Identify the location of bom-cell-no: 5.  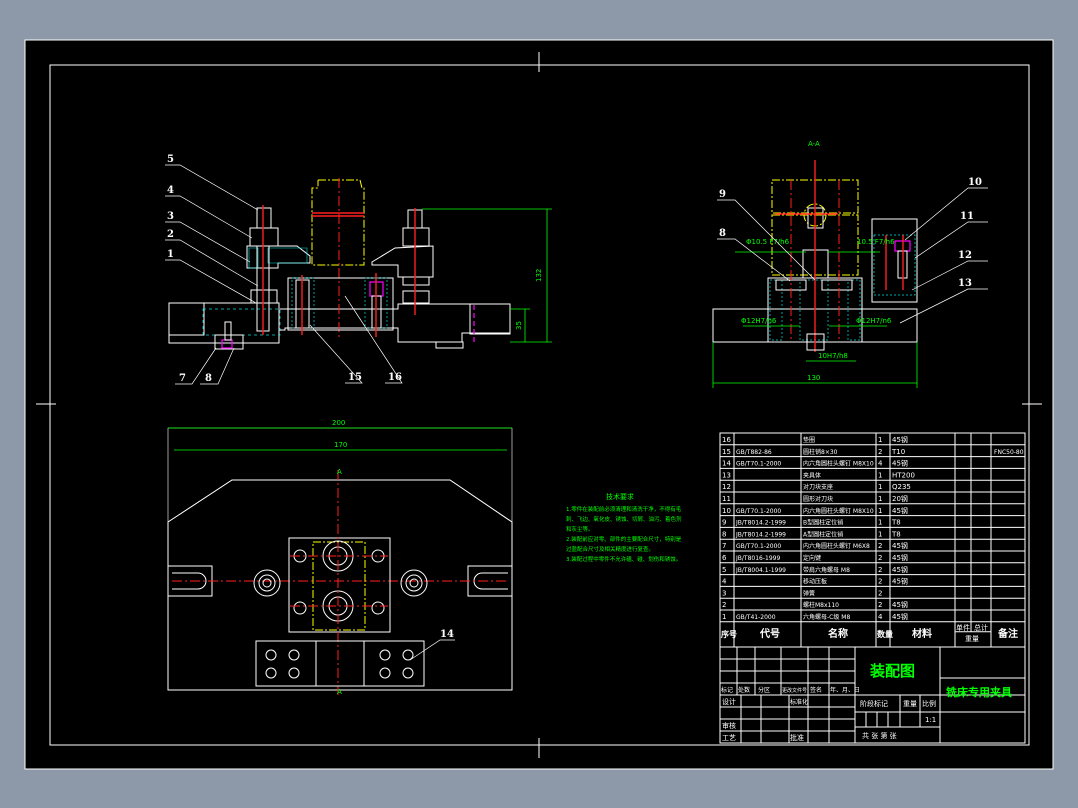
(724, 570).